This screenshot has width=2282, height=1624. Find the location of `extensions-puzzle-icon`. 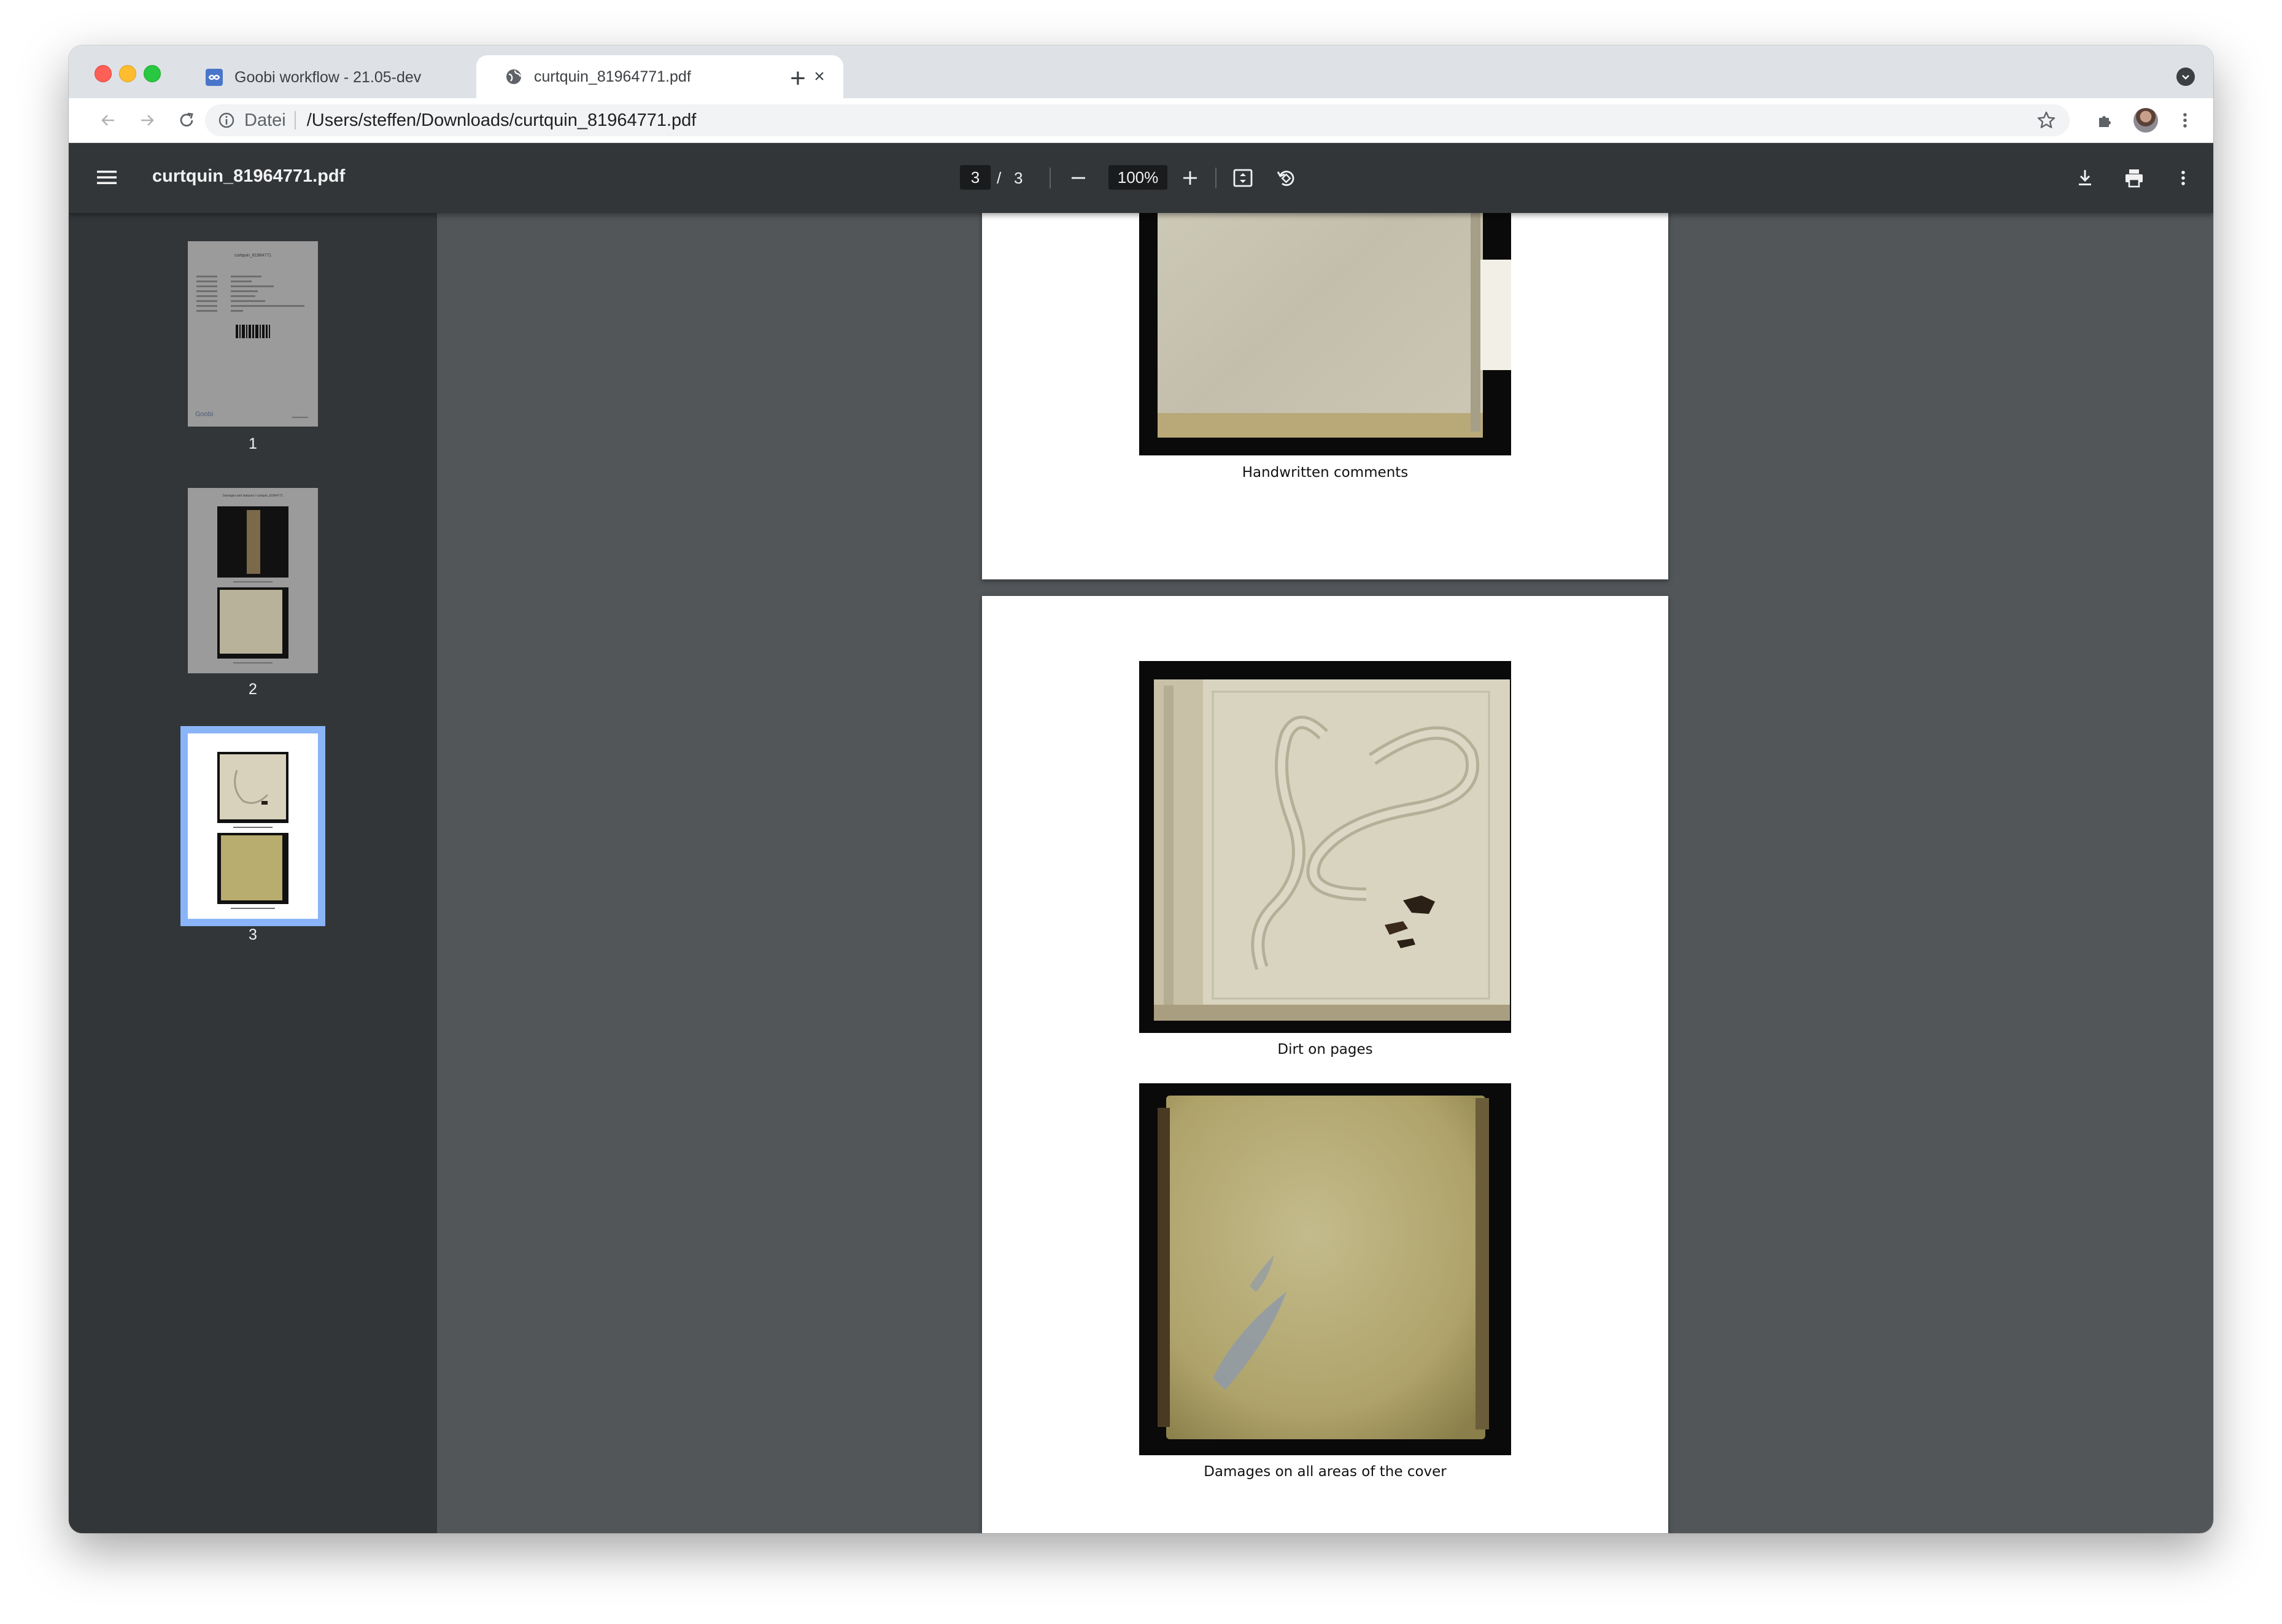

extensions-puzzle-icon is located at coordinates (2105, 120).